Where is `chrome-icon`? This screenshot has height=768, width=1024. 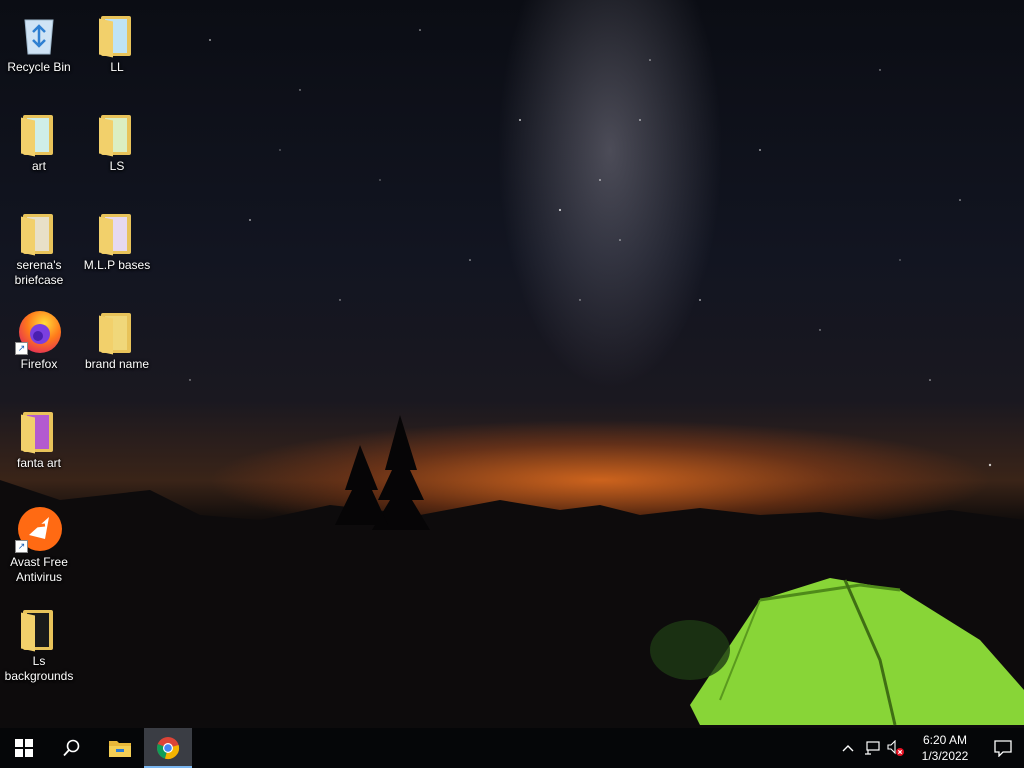 chrome-icon is located at coordinates (168, 748).